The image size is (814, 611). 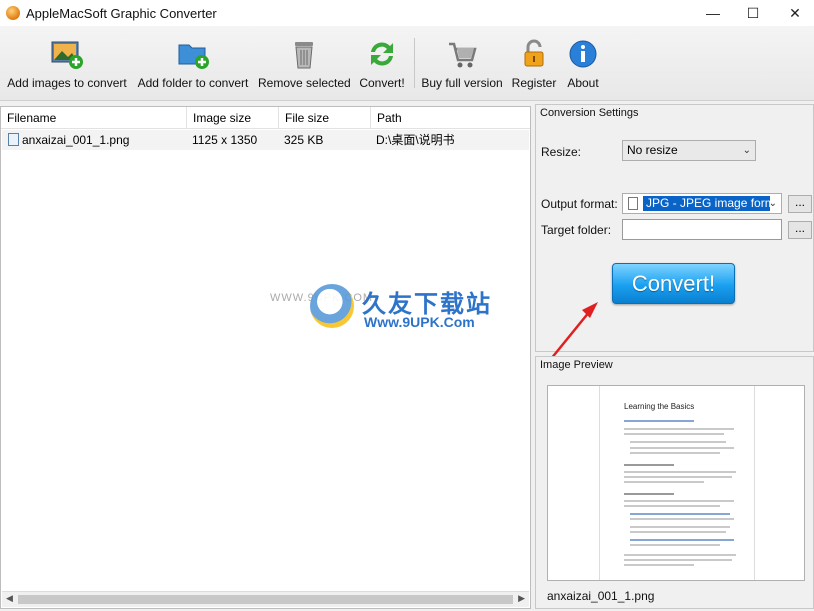 What do you see at coordinates (382, 54) in the screenshot?
I see `convert-arrows-icon` at bounding box center [382, 54].